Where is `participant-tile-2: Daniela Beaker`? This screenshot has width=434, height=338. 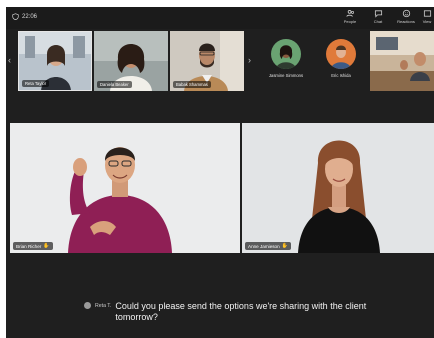
participant-tile-2: Daniela Beaker is located at coordinates (131, 61).